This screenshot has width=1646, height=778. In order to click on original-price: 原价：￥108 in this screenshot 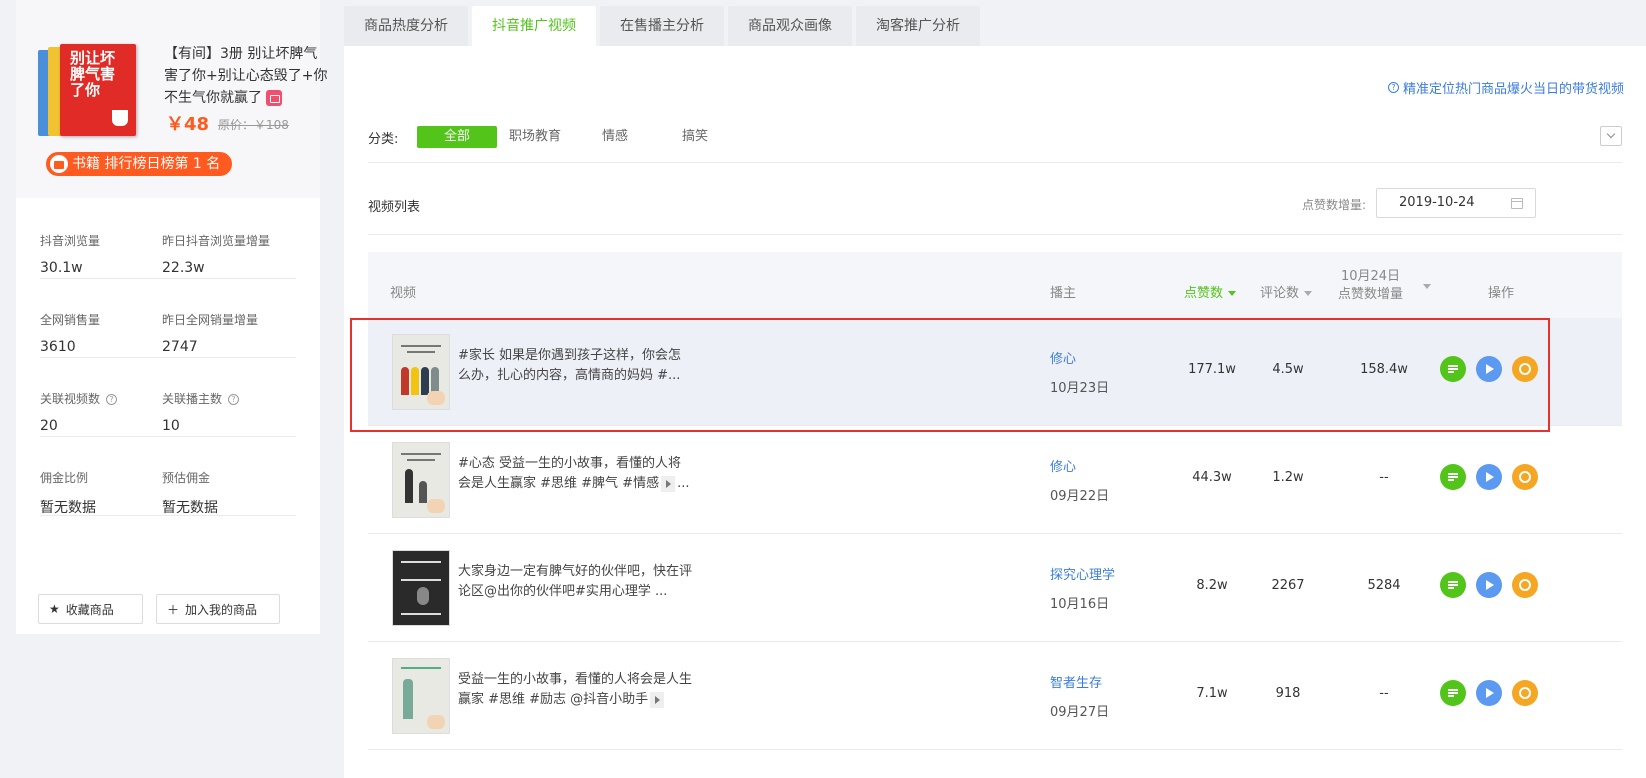, I will do `click(253, 125)`.